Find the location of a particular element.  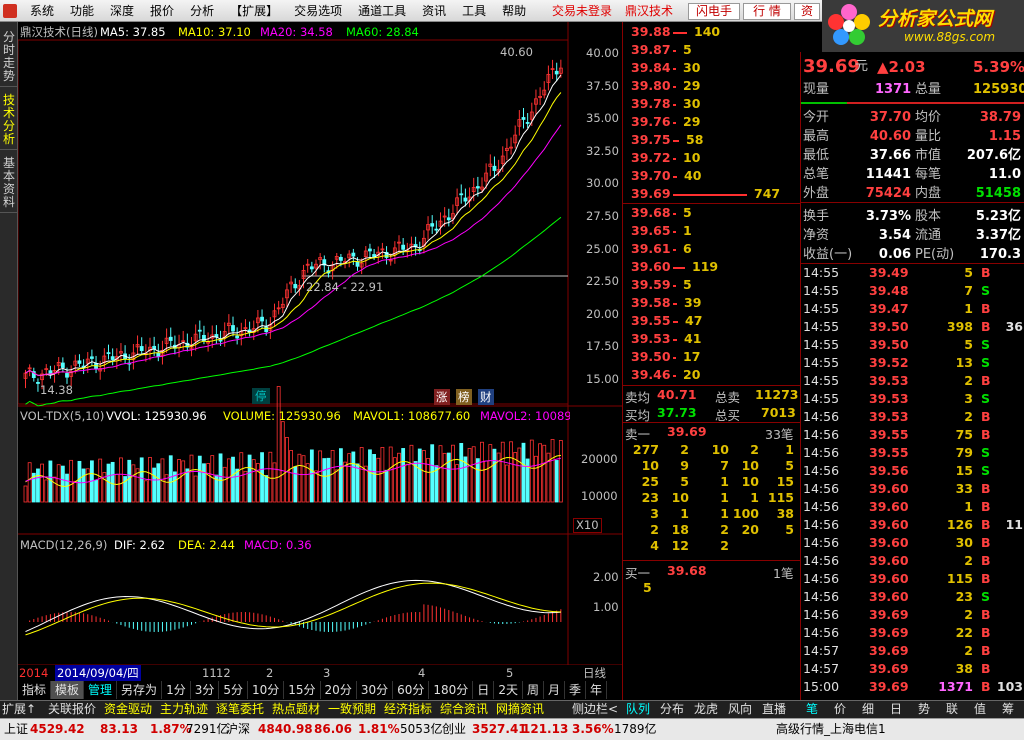

tick-row: 14:56 39.56 15 S is located at coordinates (897, 470).